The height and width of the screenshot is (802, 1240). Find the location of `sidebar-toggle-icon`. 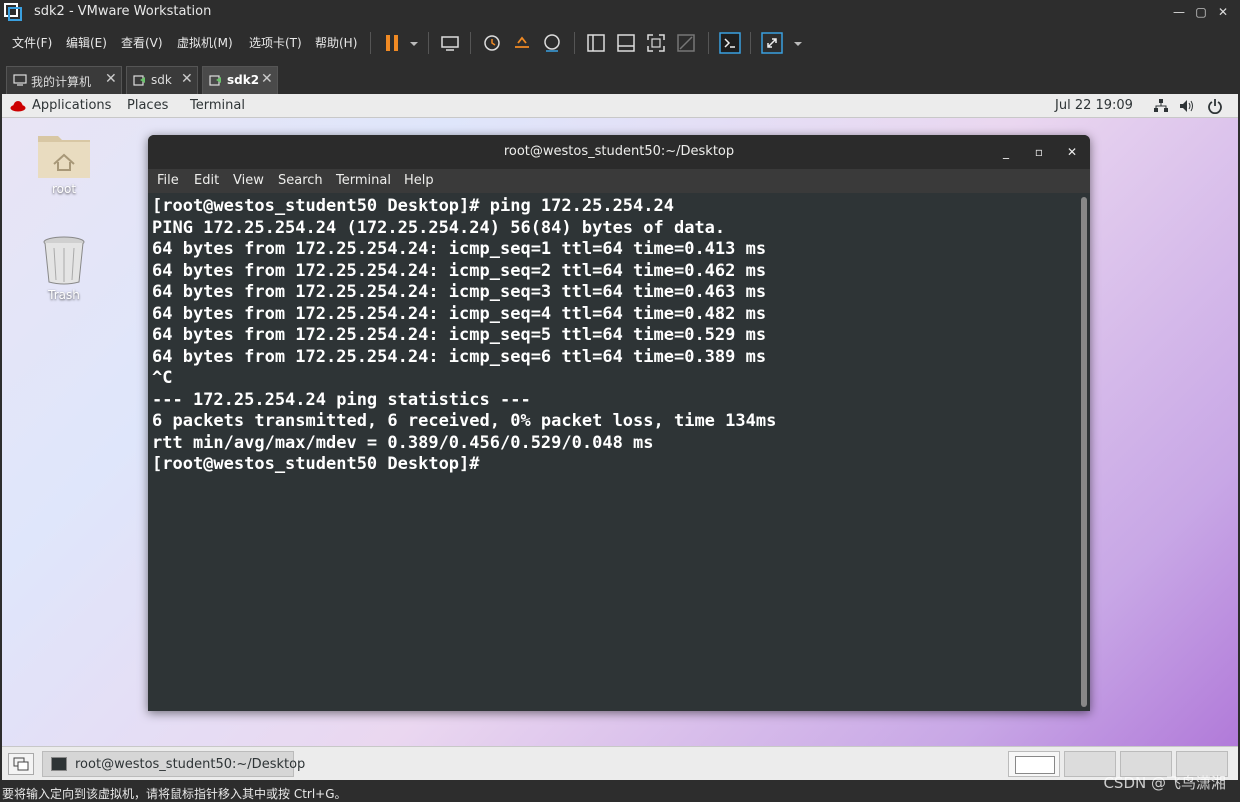

sidebar-toggle-icon is located at coordinates (596, 43).